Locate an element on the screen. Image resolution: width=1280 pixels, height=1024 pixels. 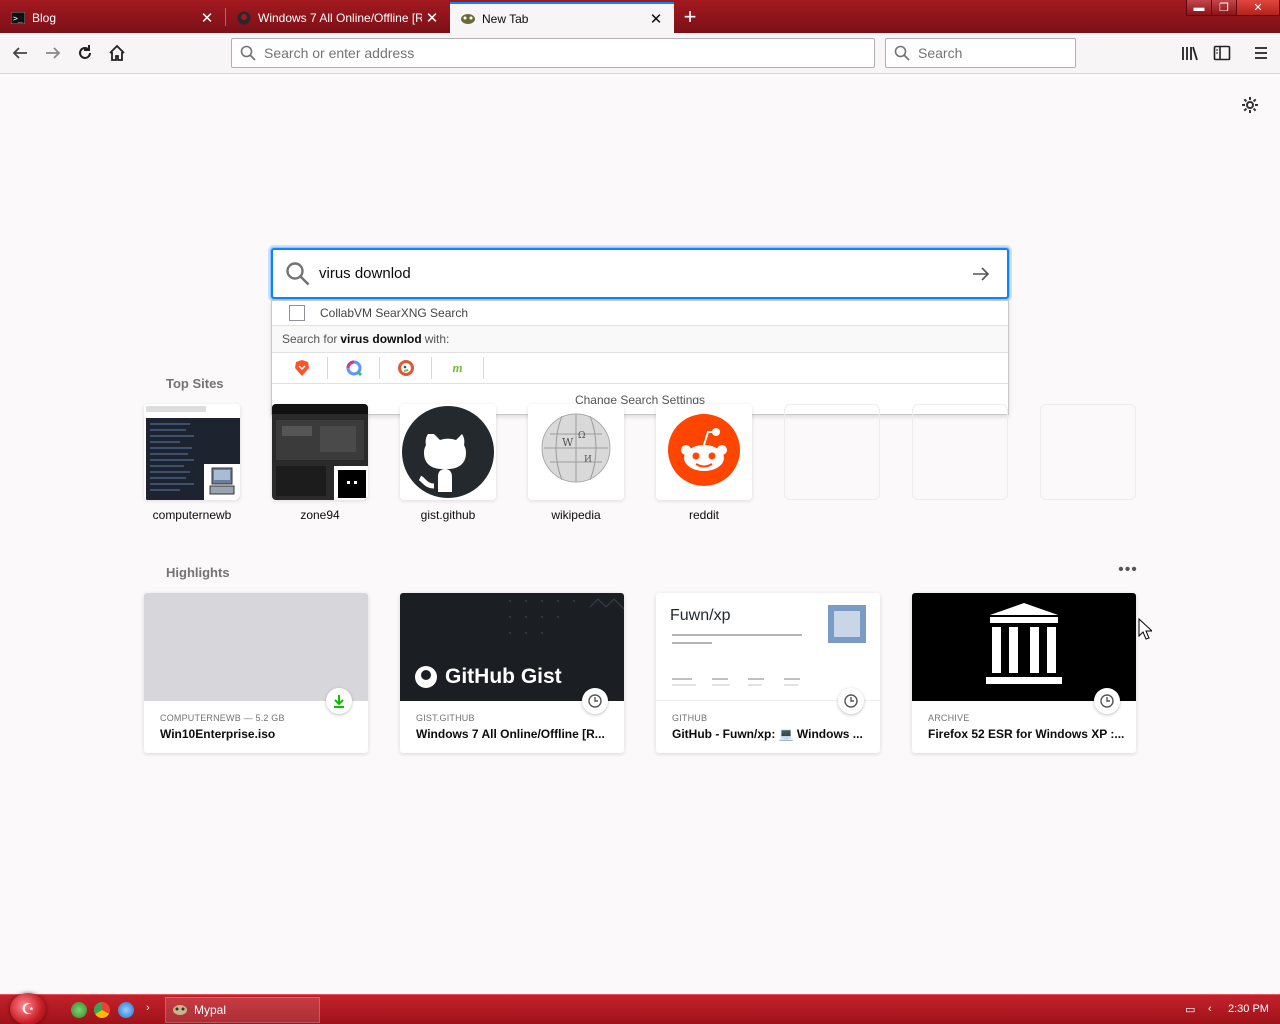
top-site-label: wikipedia is located at coordinates (576, 515).